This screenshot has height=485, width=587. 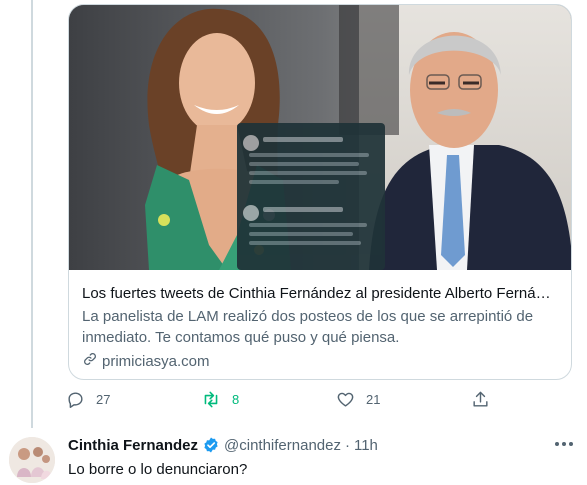 What do you see at coordinates (236, 399) in the screenshot?
I see `retweet-count: 8` at bounding box center [236, 399].